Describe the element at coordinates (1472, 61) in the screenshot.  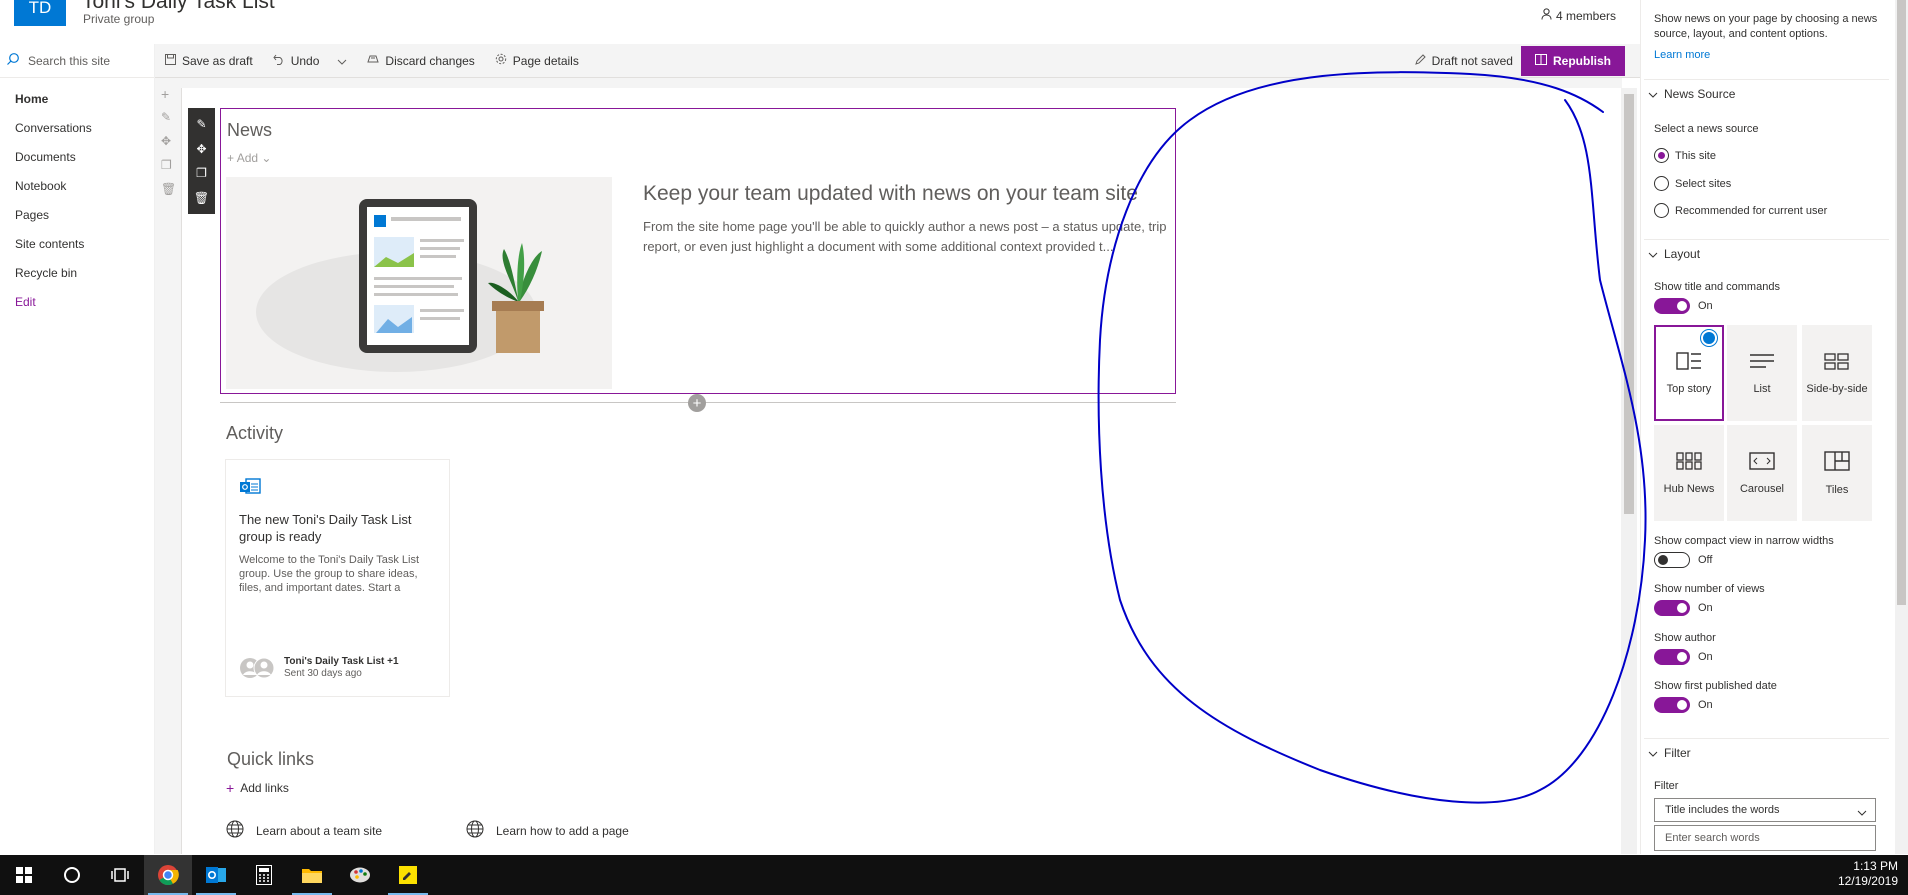
I see `draft-status: Draft not saved` at that location.